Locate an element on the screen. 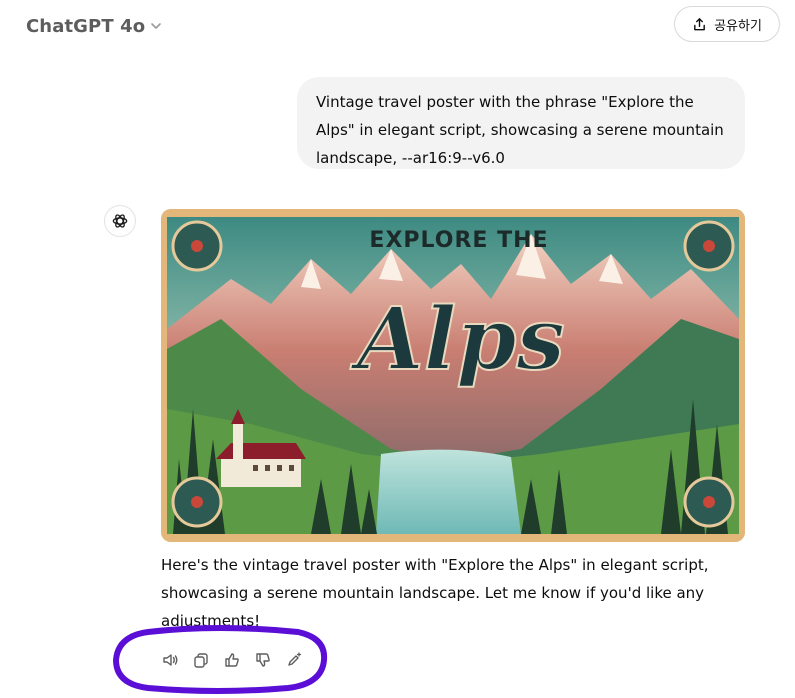  share-label: 공유하기 is located at coordinates (738, 26).